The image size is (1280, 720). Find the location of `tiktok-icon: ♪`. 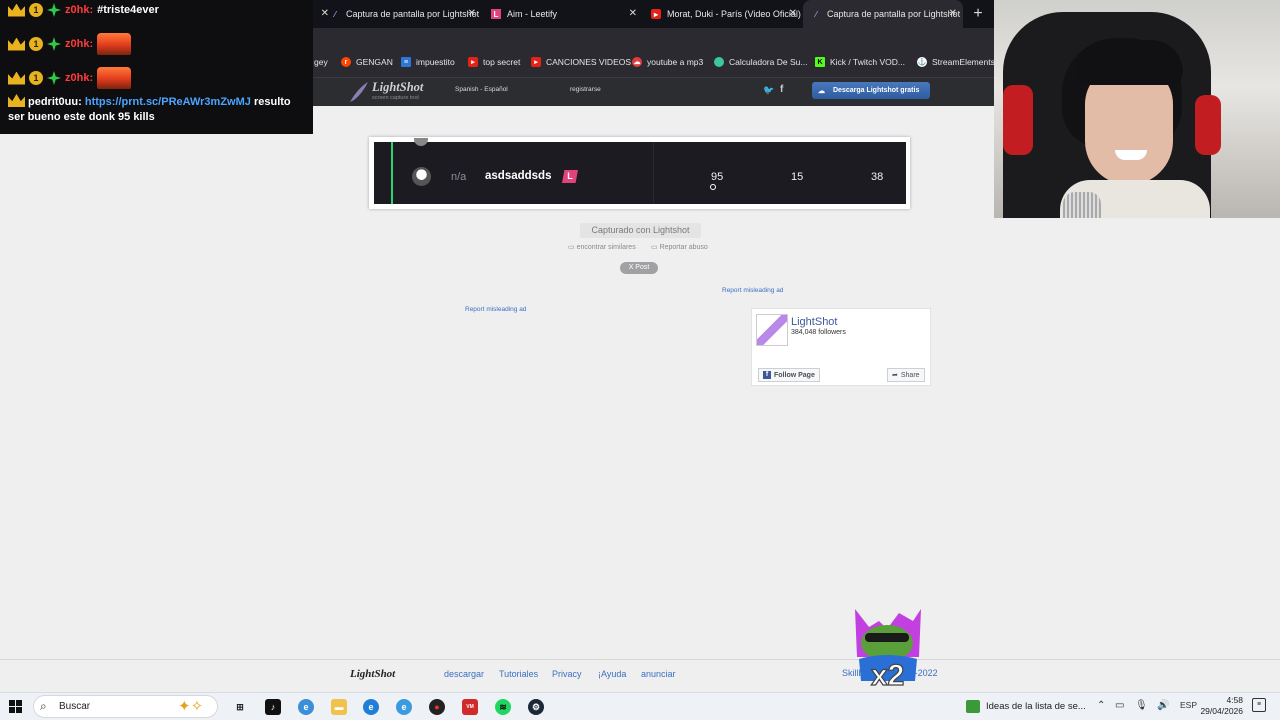

tiktok-icon: ♪ is located at coordinates (273, 707).